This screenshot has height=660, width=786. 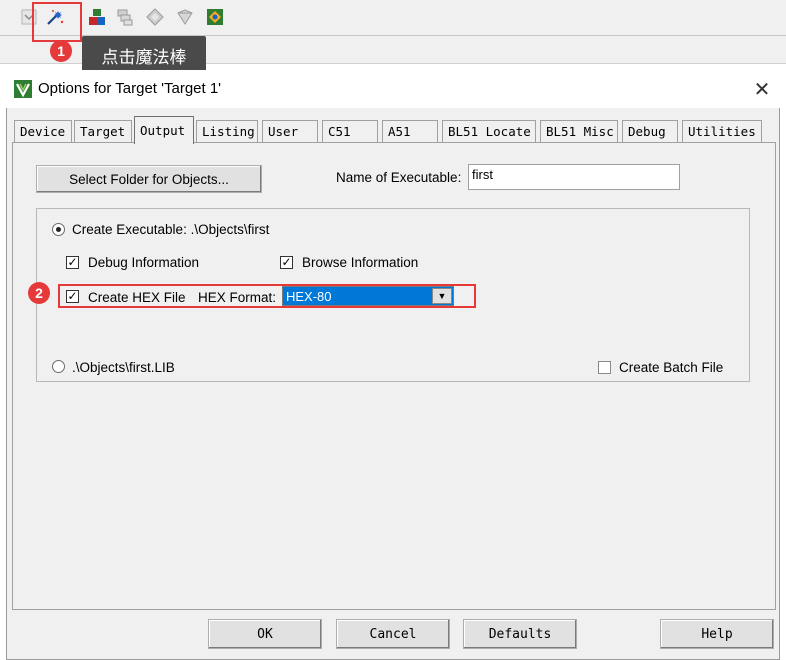 What do you see at coordinates (103, 131) in the screenshot?
I see `tab-target: Target` at bounding box center [103, 131].